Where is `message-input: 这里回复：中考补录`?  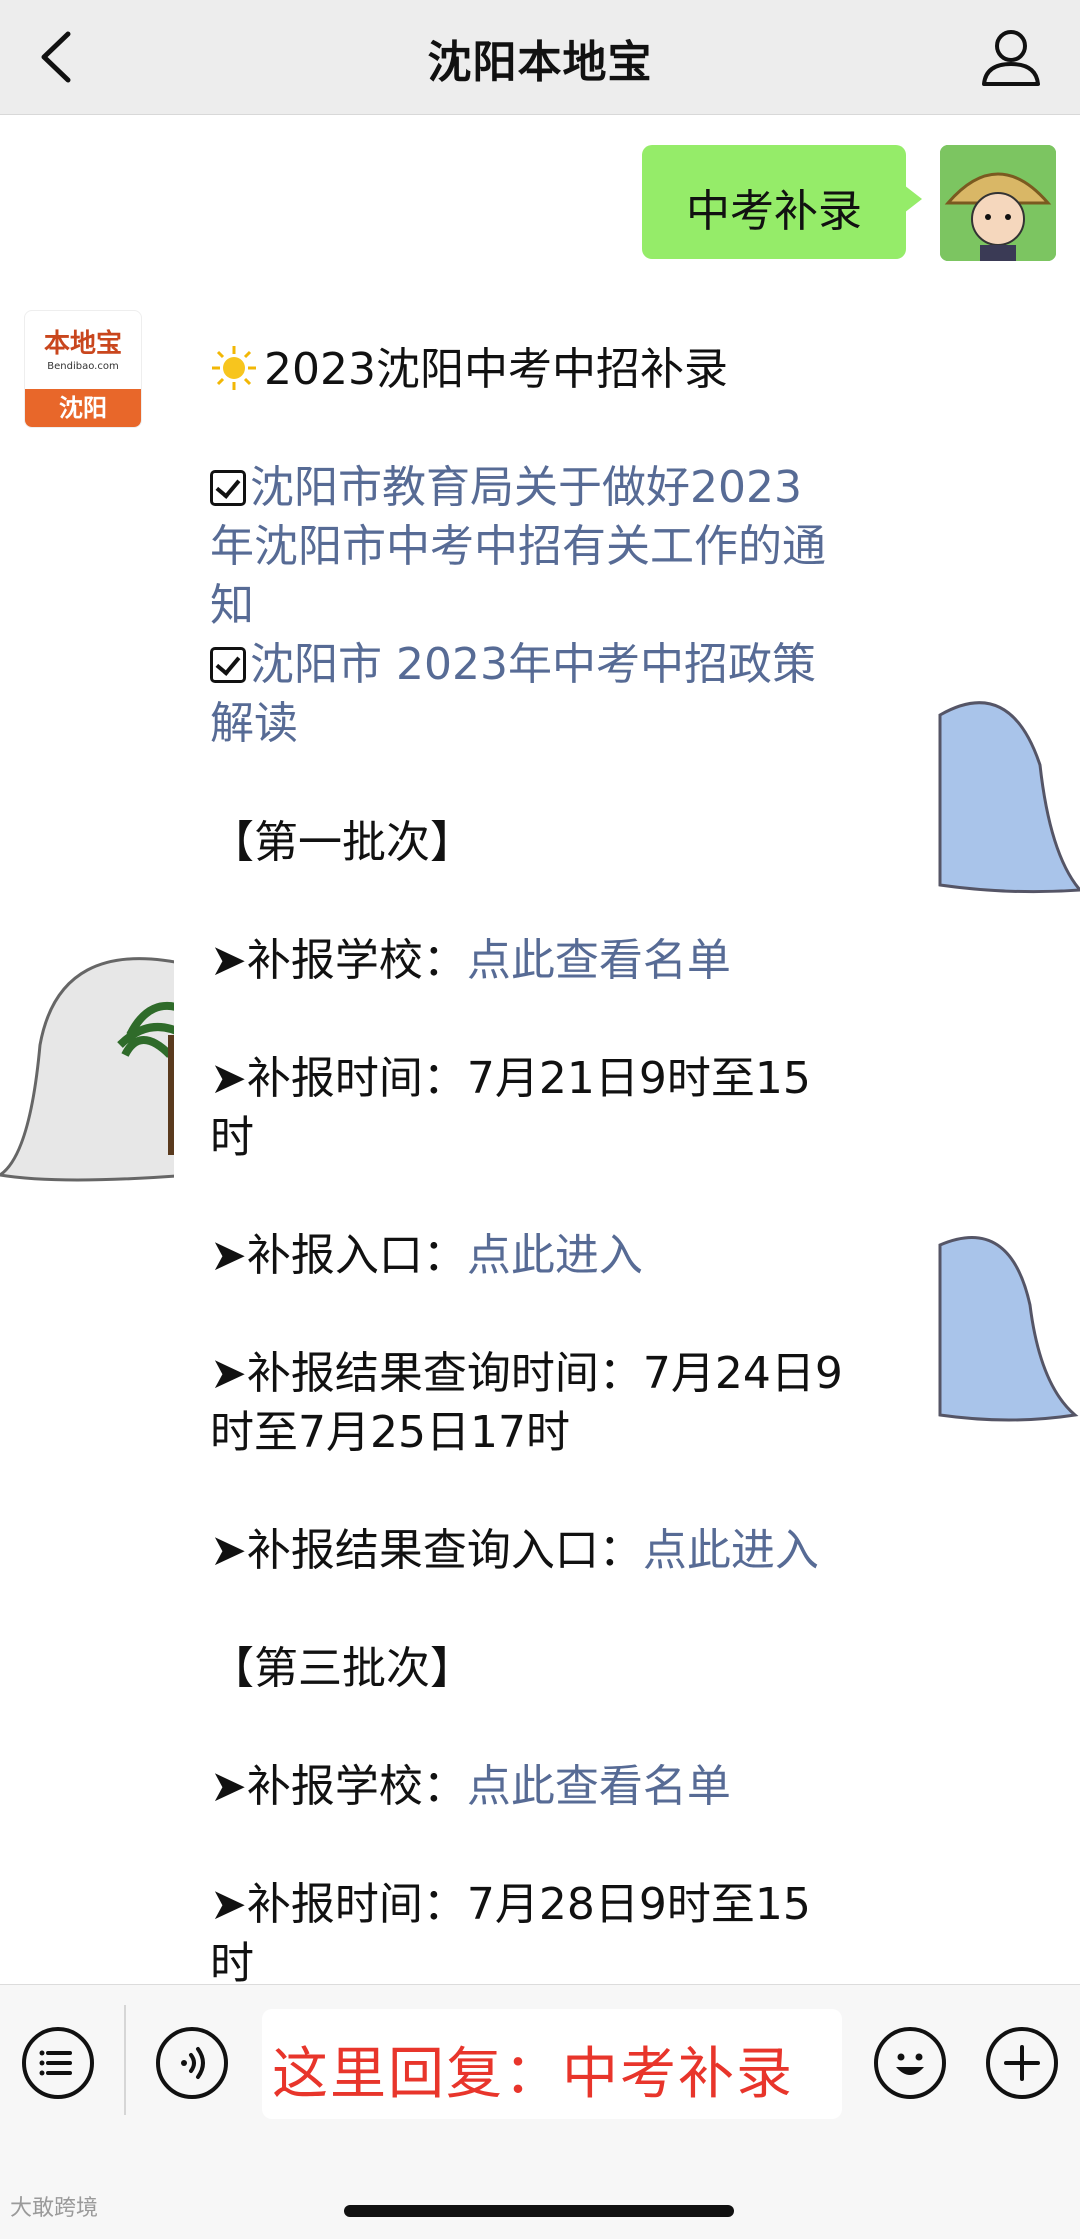
message-input: 这里回复：中考补录 is located at coordinates (552, 2064).